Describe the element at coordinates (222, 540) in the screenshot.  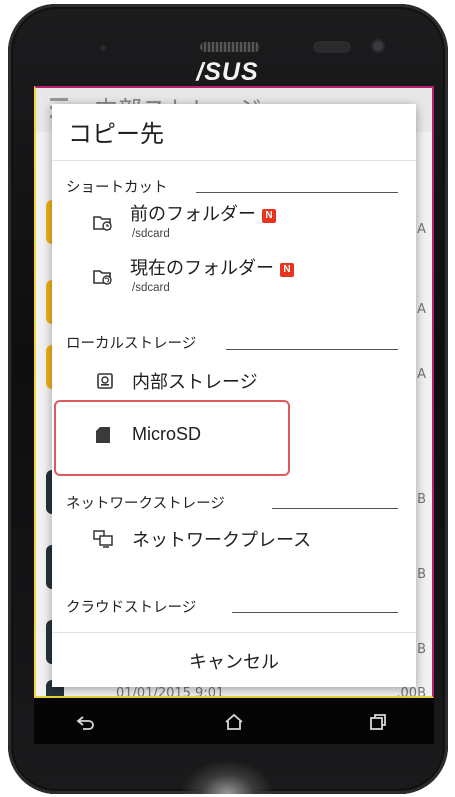
I see `network-label: ネットワークプレース` at that location.